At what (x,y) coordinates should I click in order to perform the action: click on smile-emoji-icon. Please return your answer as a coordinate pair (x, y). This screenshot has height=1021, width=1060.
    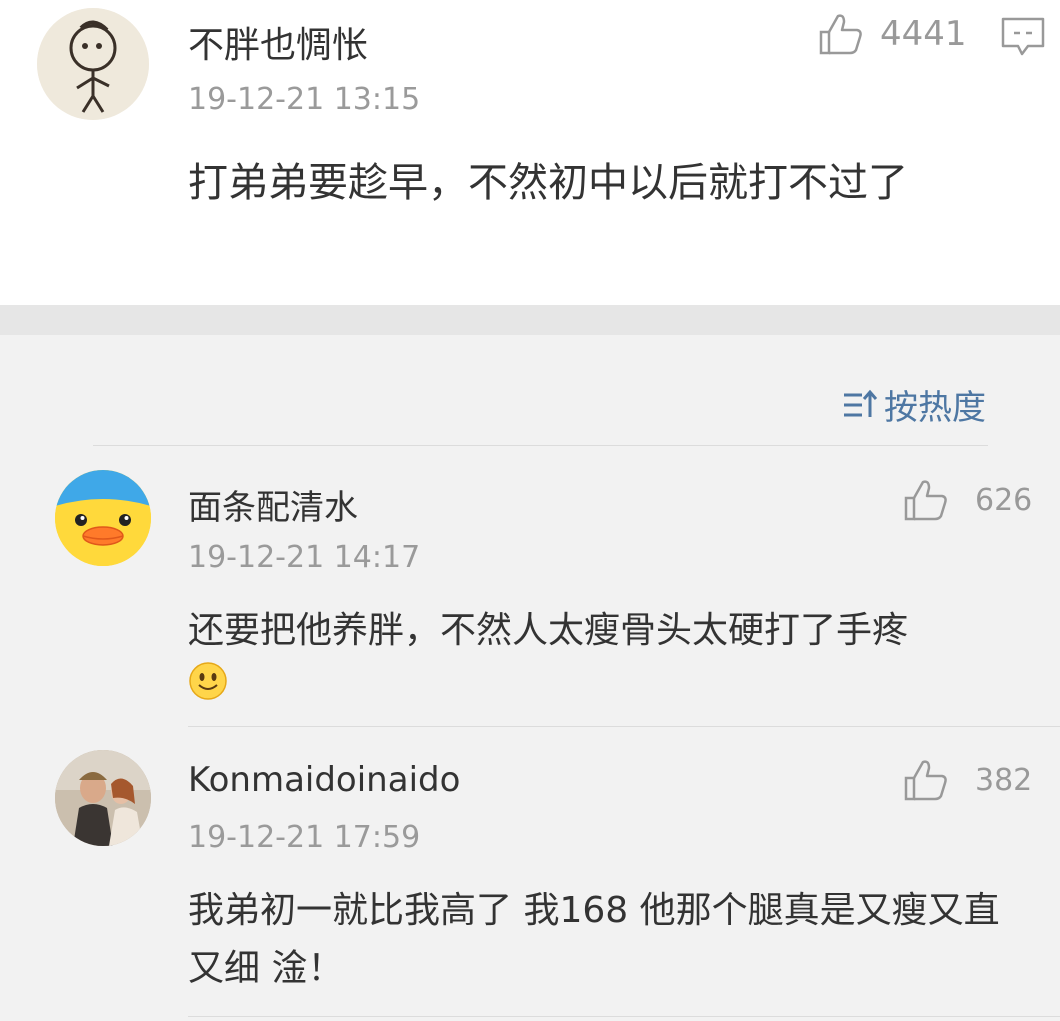
    Looking at the image, I should click on (208, 690).